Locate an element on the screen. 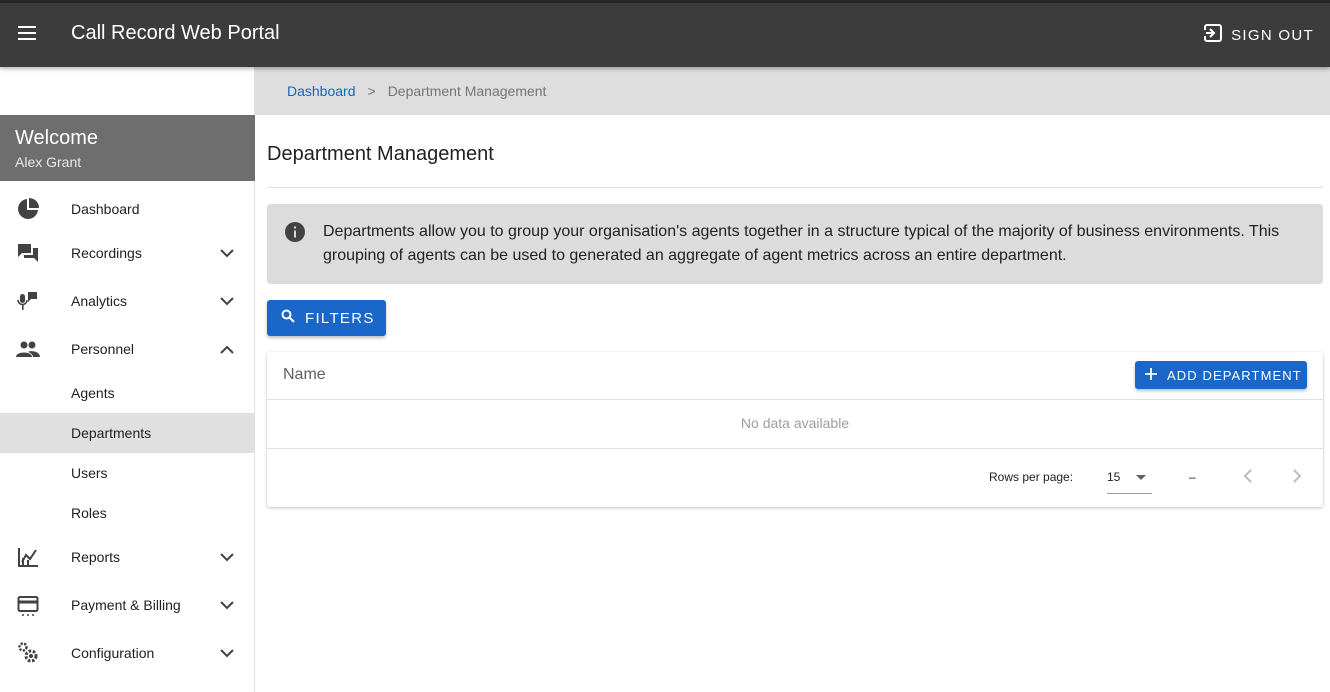  sidebar-item-configuration: Configuration is located at coordinates (127, 653).